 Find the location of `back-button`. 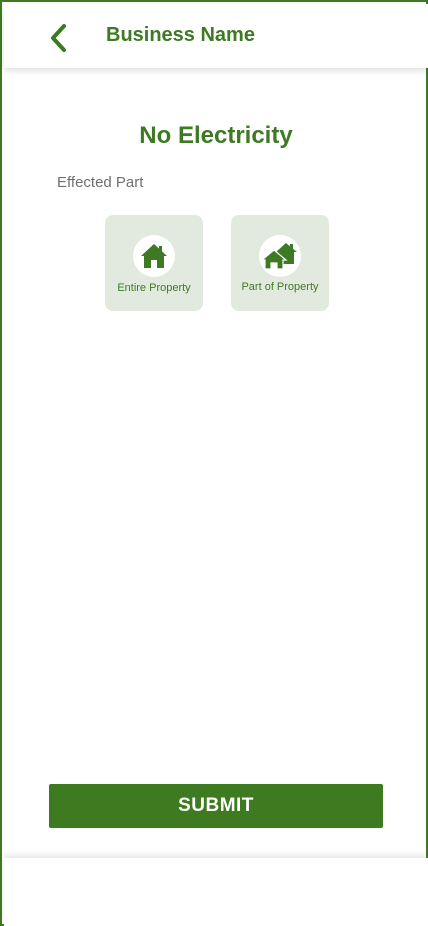

back-button is located at coordinates (58, 38).